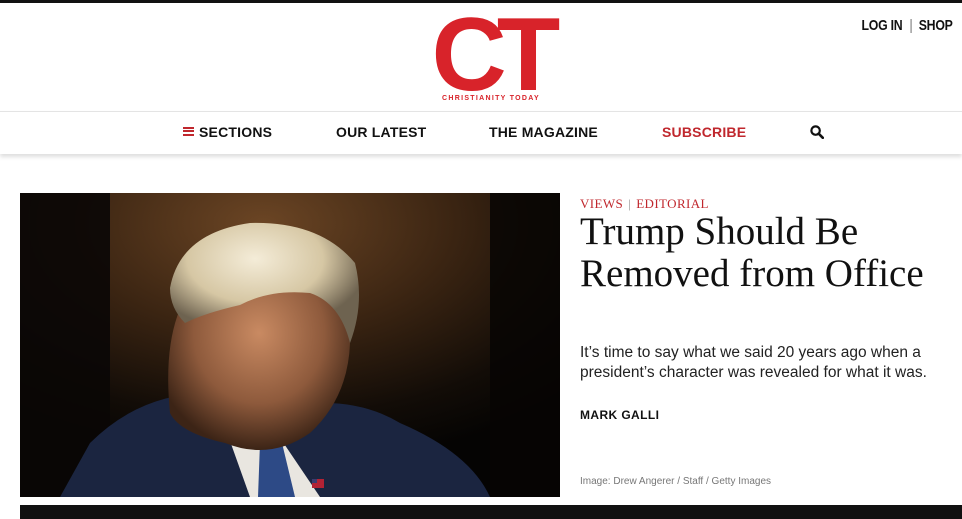 The image size is (962, 519). What do you see at coordinates (543, 132) in the screenshot?
I see `nav-the-magazine: THE MAGAZINE` at bounding box center [543, 132].